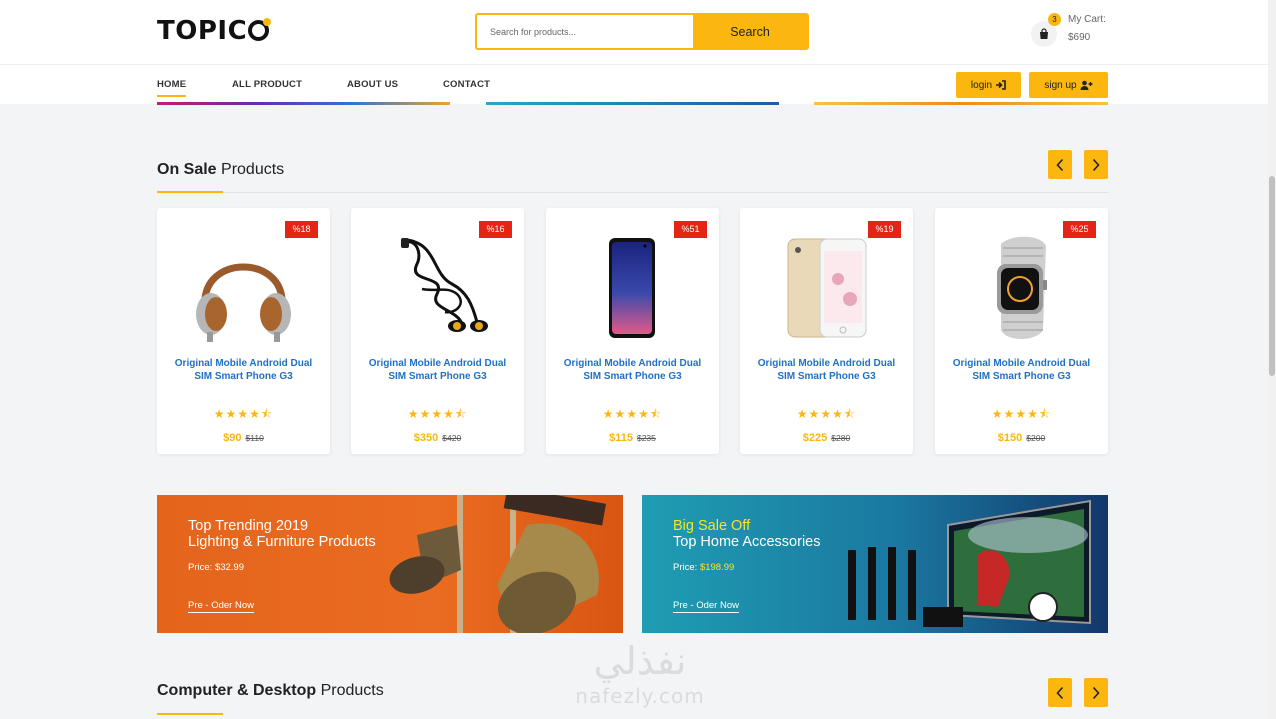 The height and width of the screenshot is (719, 1276). I want to click on price: $150, so click(1010, 438).